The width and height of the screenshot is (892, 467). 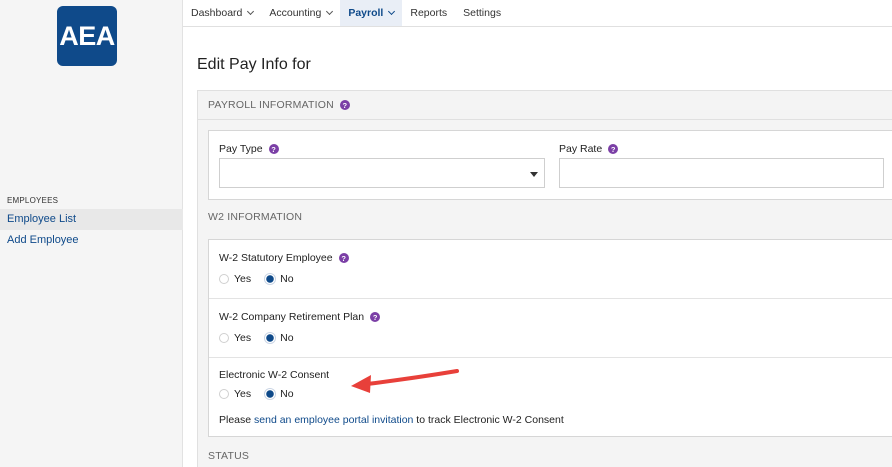 I want to click on statutory-label-row: W-2 Statutory Employee ?, so click(x=284, y=258).